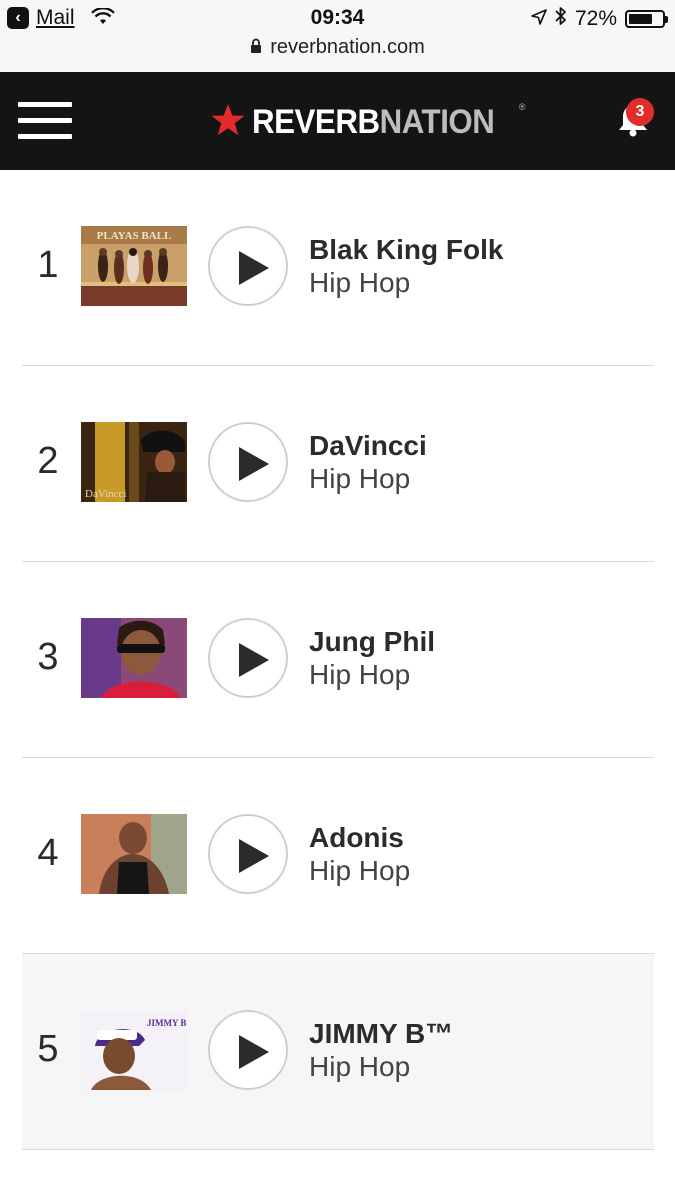  I want to click on status-bar: ‹ Mail 09:34 72% reverbnation.com, so click(337, 36).